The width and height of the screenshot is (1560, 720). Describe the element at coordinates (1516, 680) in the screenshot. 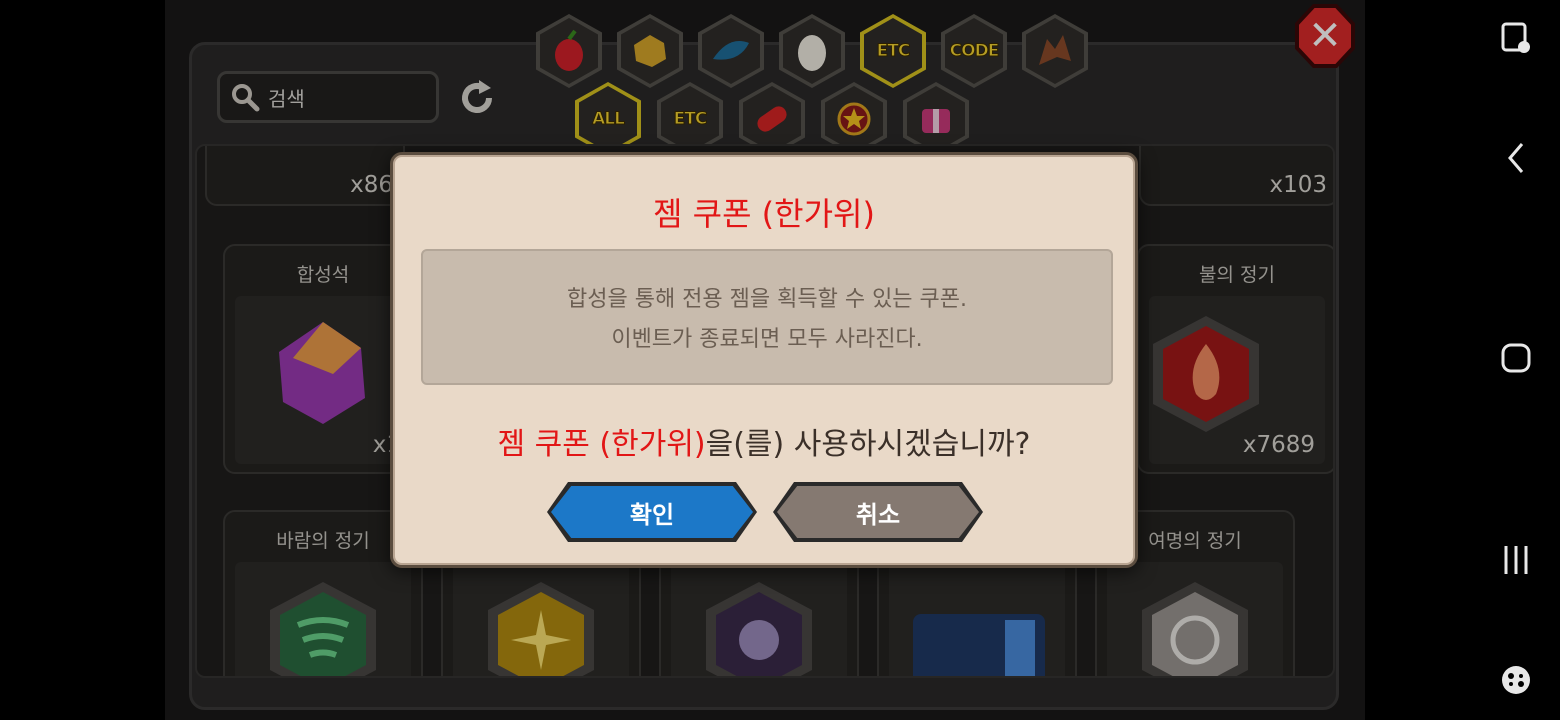

I see `game-tools-icon` at that location.